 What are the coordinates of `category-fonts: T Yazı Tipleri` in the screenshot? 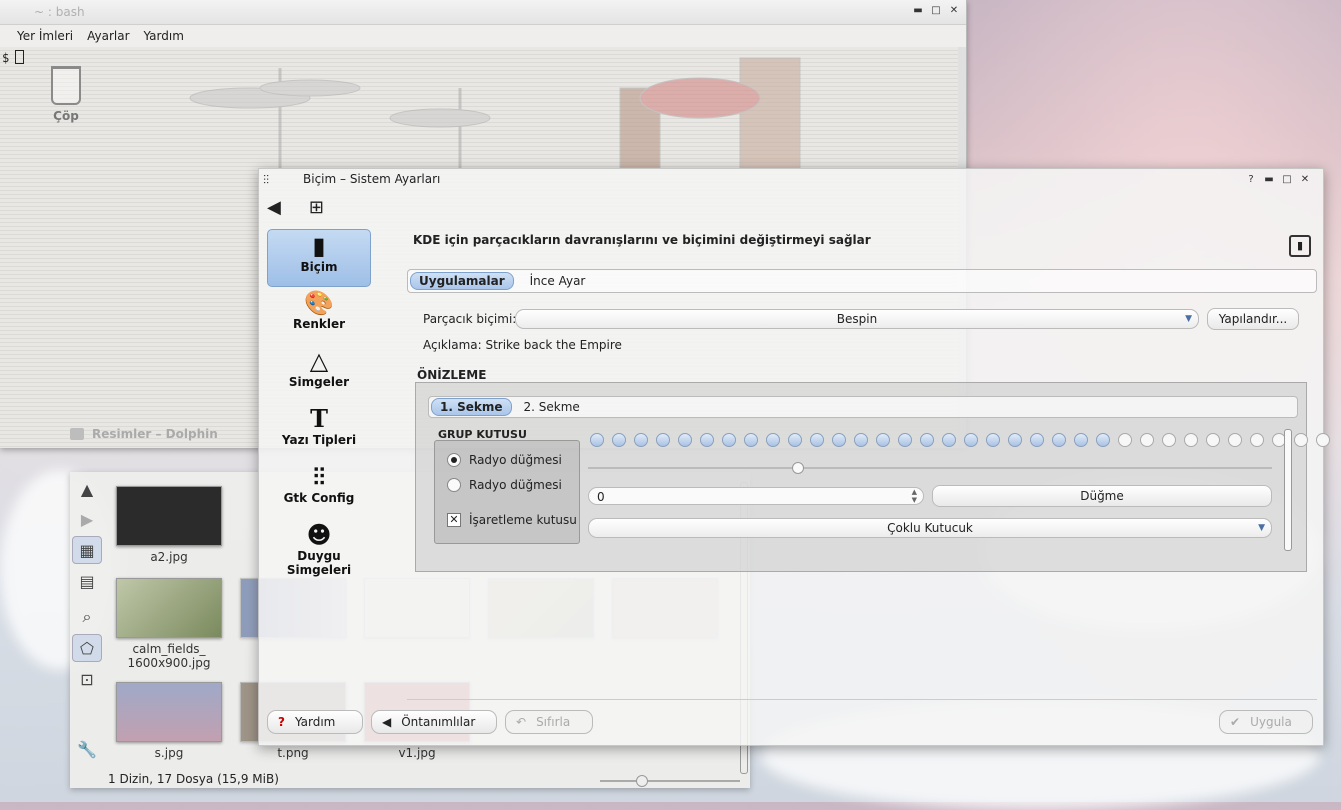 It's located at (319, 433).